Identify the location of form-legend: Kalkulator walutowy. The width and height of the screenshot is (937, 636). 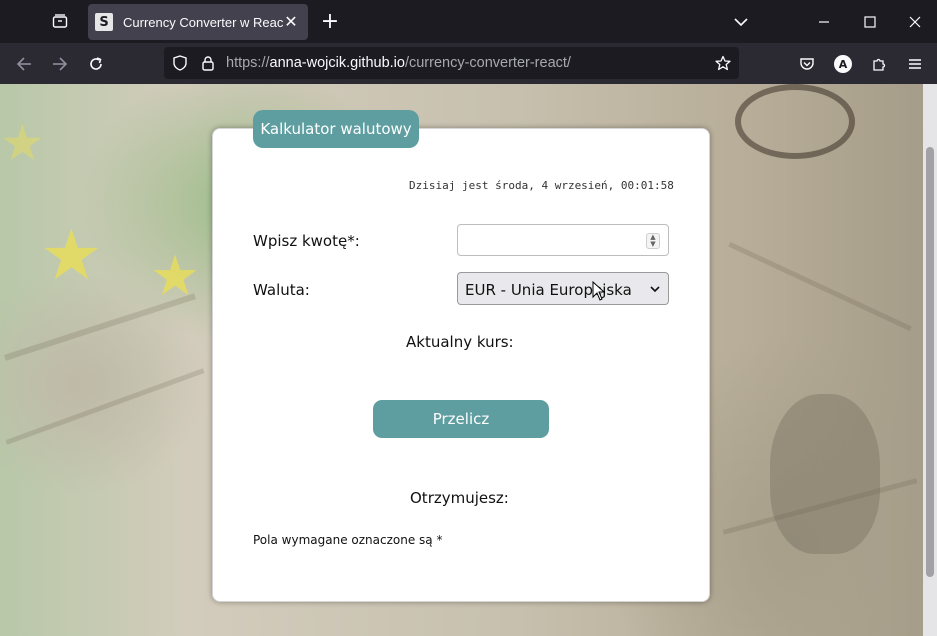
(336, 129).